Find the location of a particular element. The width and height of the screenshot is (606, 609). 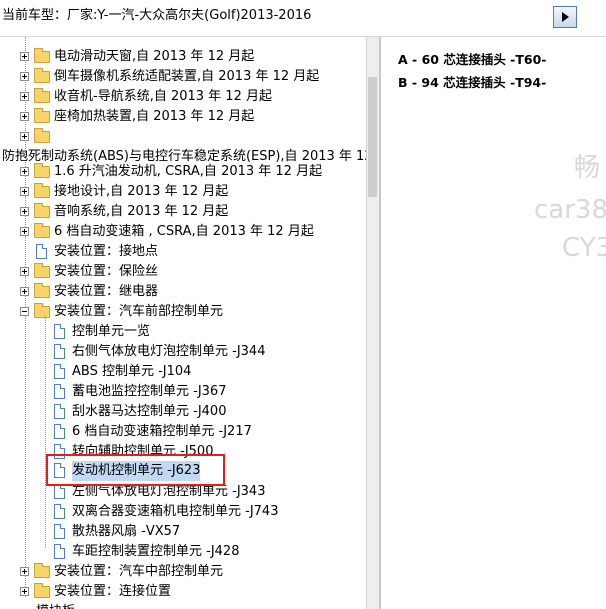

watermark-text-1: 畅 is located at coordinates (587, 168).